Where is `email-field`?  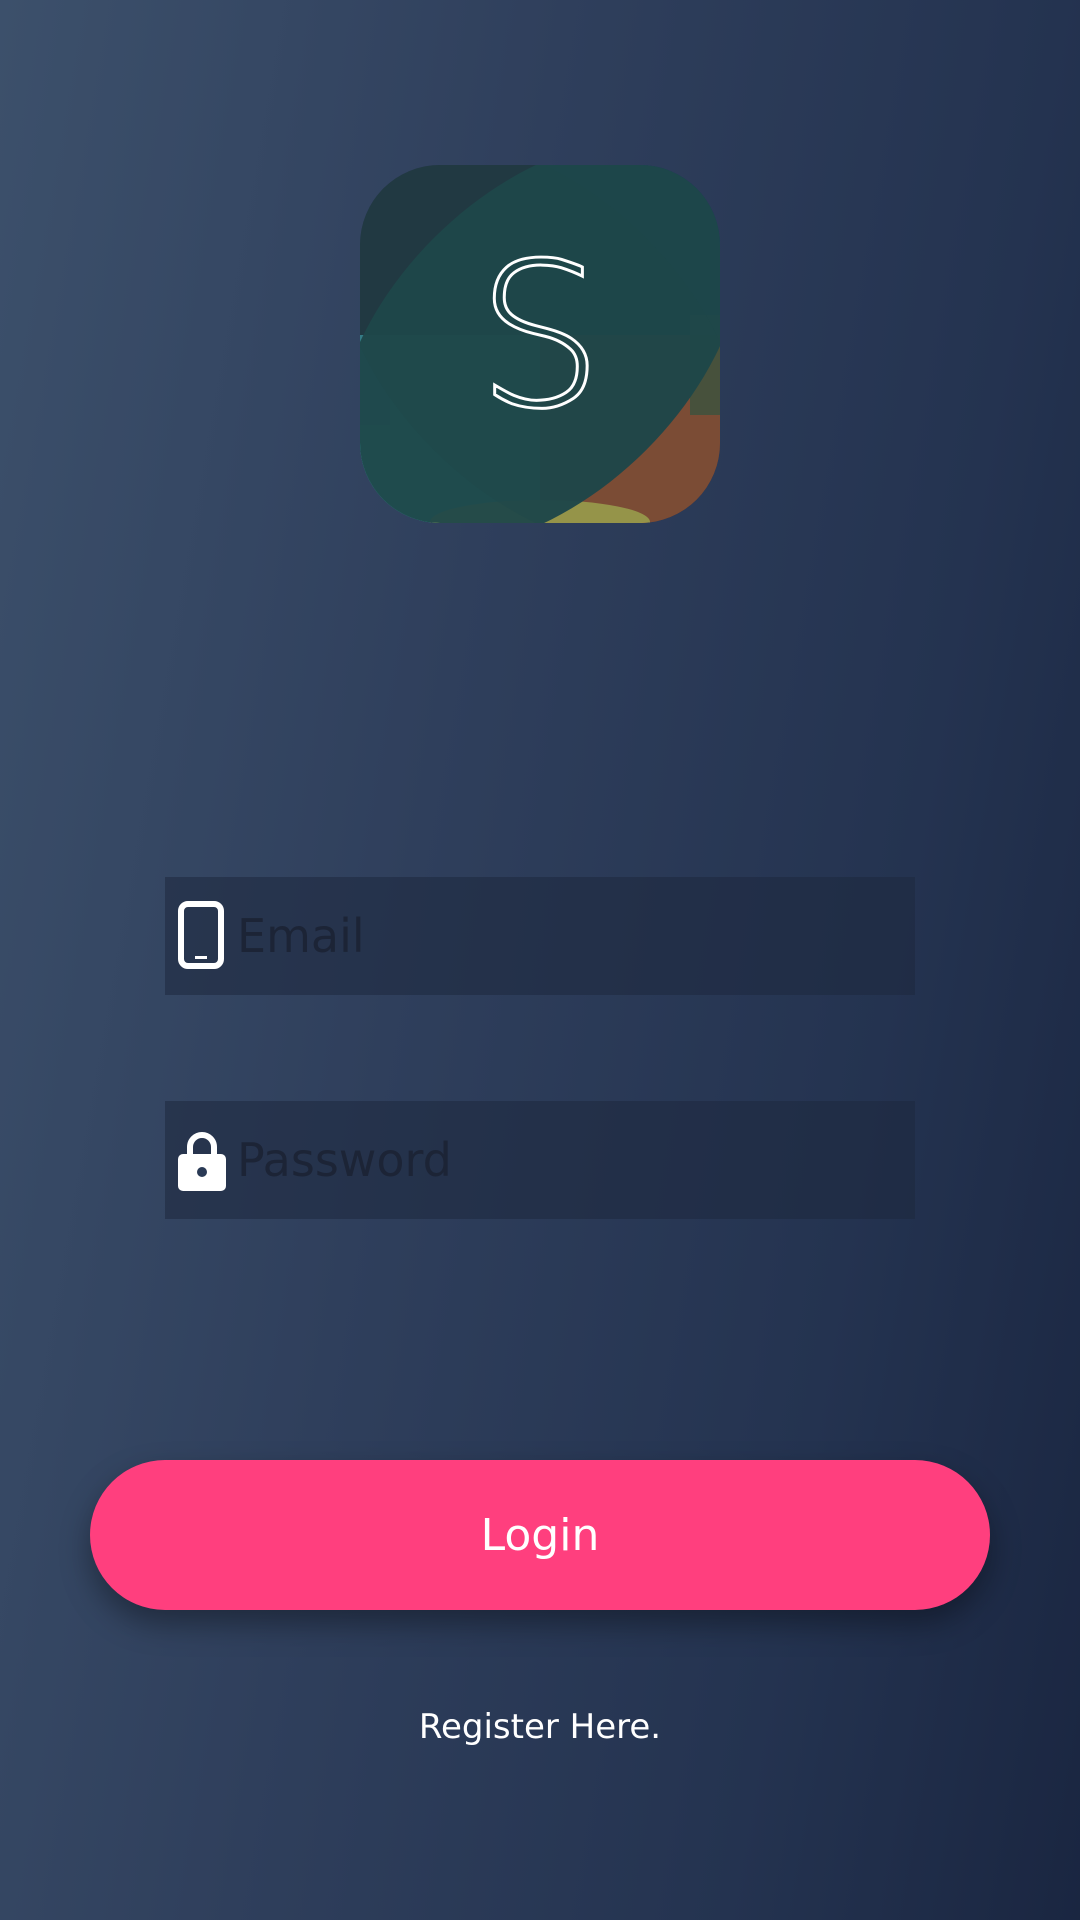
email-field is located at coordinates (567, 936).